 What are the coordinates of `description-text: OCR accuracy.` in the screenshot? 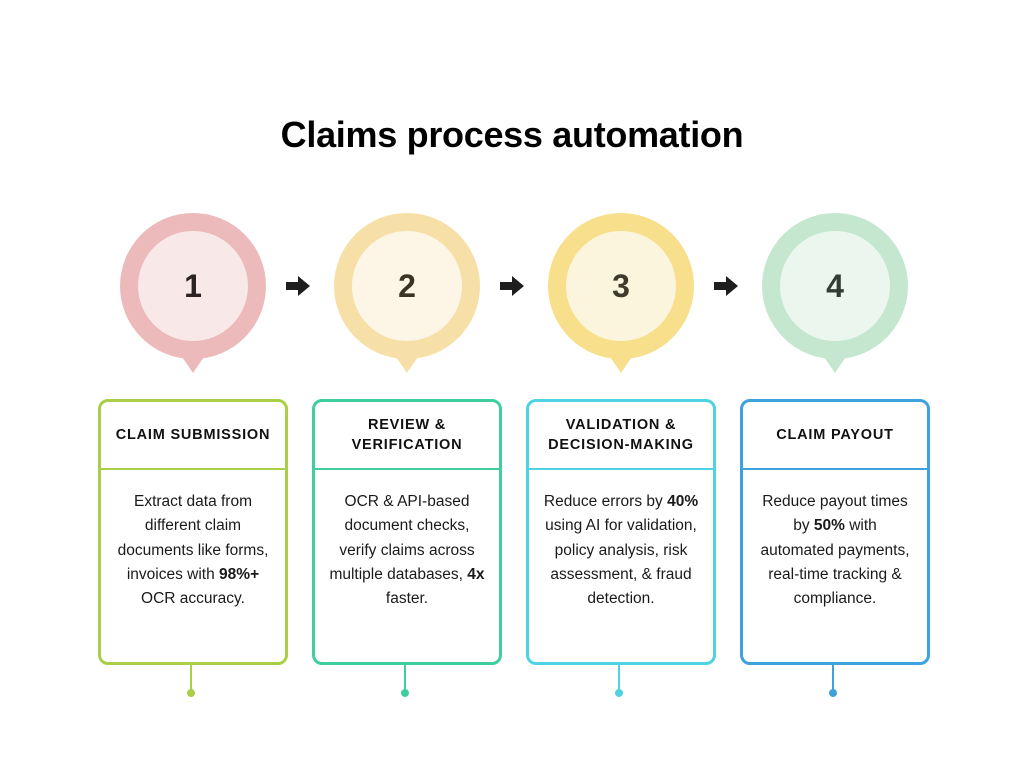 It's located at (193, 599).